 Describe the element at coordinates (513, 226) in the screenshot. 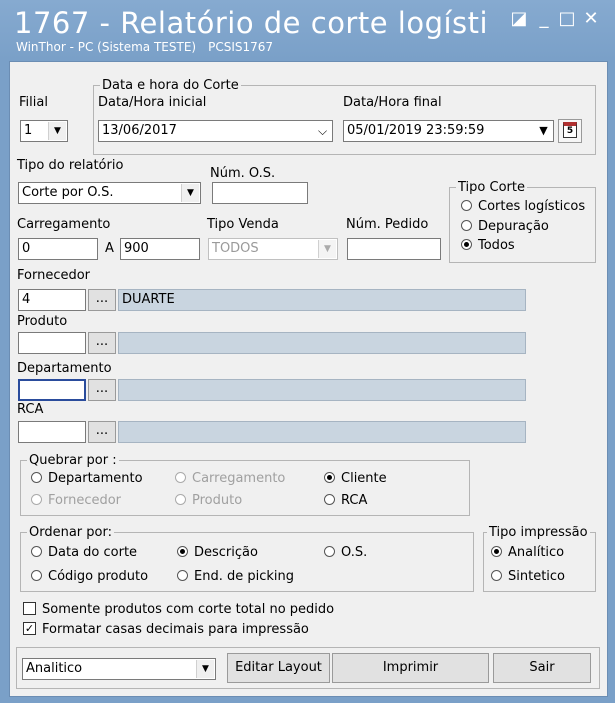

I see `radio-label: Depuração` at that location.